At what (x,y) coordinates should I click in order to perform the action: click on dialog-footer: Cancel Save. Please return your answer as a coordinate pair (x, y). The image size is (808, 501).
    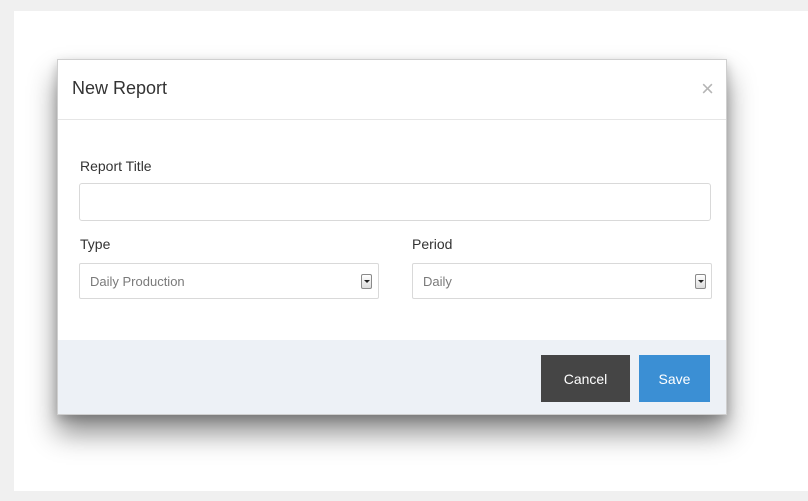
    Looking at the image, I should click on (392, 377).